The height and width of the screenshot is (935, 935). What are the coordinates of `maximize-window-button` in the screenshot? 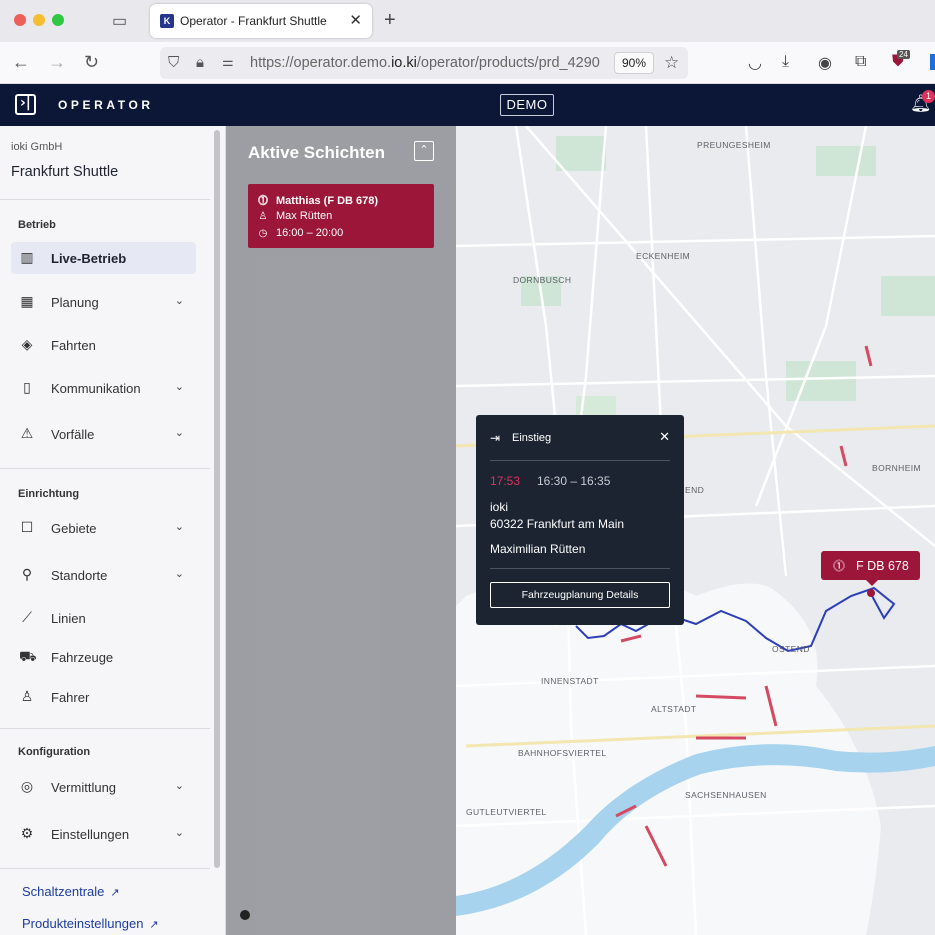 It's located at (58, 20).